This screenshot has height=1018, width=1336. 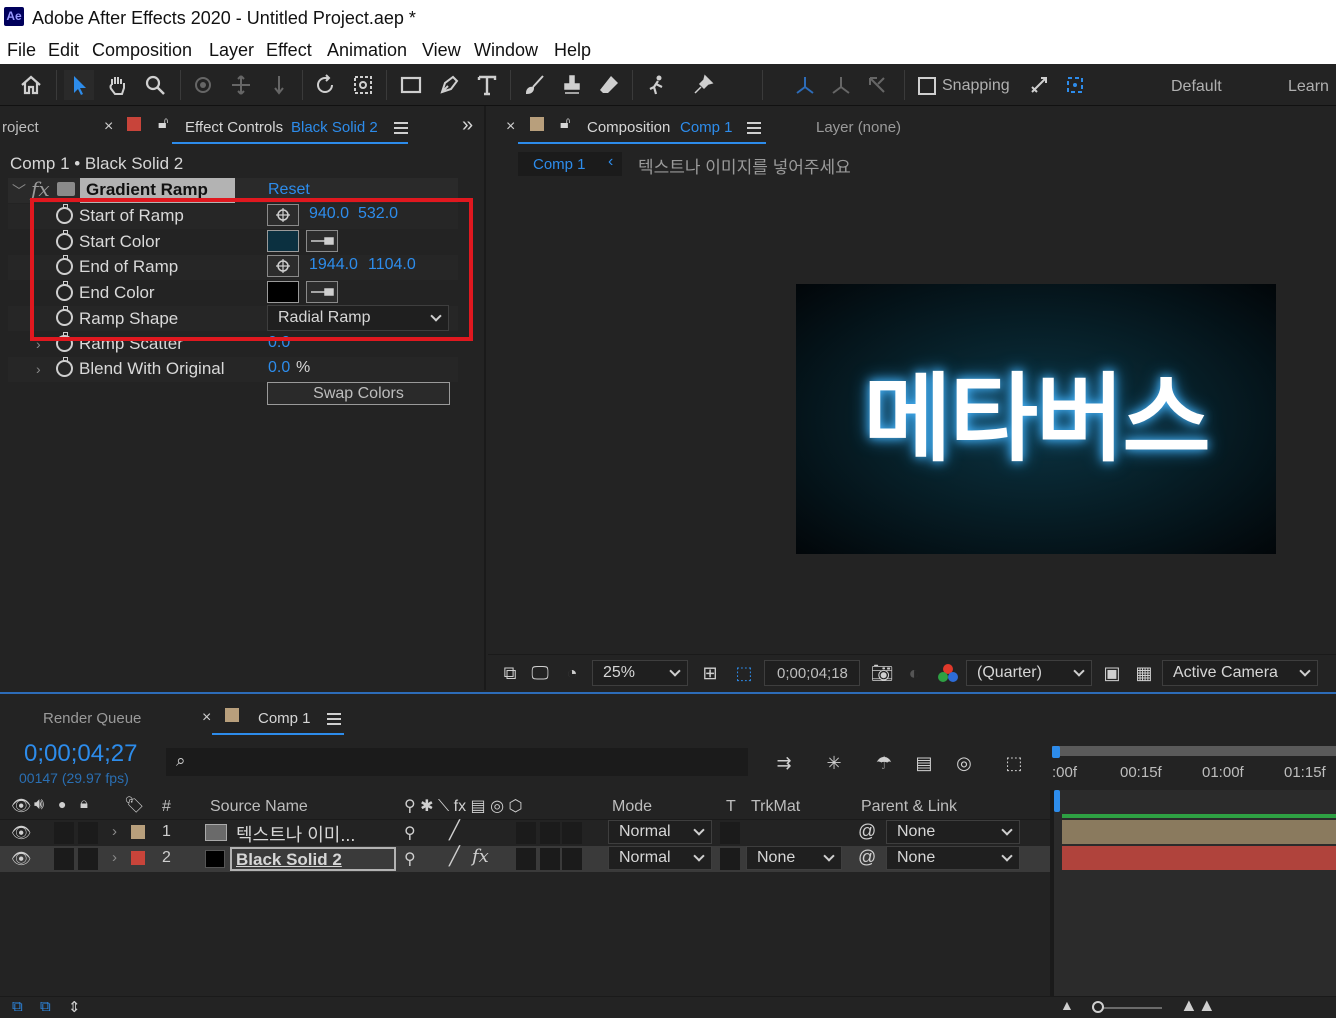 What do you see at coordinates (92, 718) in the screenshot?
I see `render-queue-tab: Render Queue` at bounding box center [92, 718].